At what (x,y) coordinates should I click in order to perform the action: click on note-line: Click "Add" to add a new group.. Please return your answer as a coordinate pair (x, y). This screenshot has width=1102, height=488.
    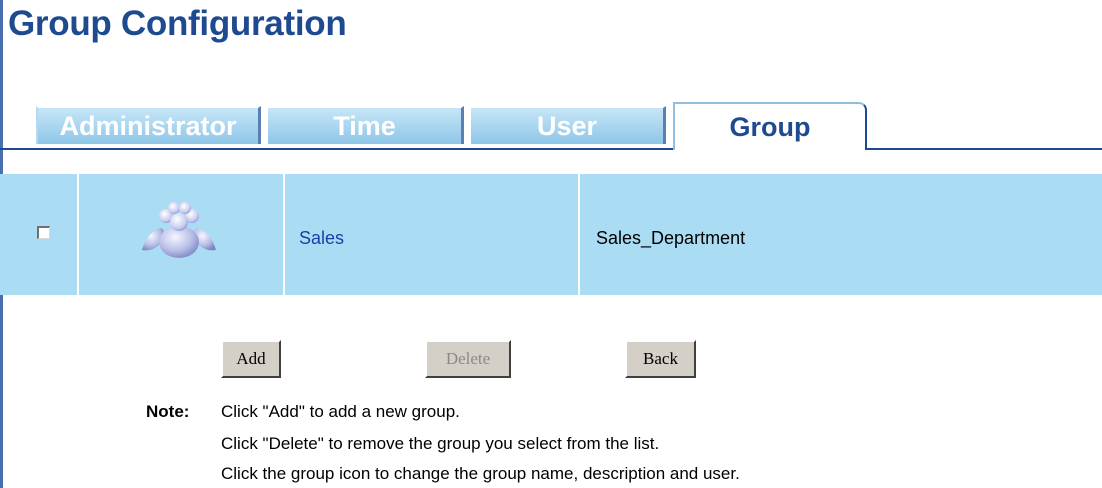
    Looking at the image, I should click on (340, 411).